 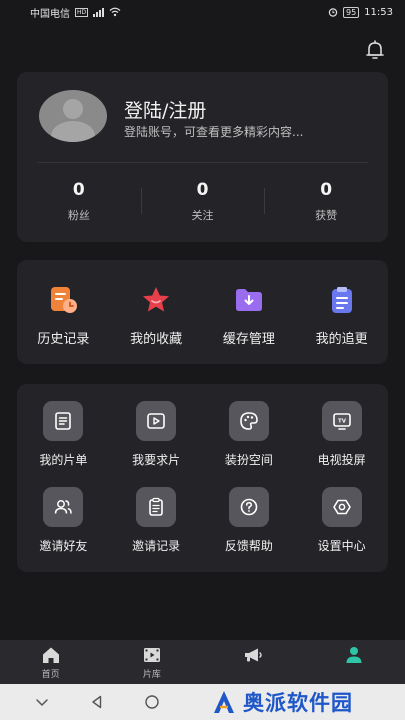 What do you see at coordinates (249, 421) in the screenshot?
I see `palette-icon` at bounding box center [249, 421].